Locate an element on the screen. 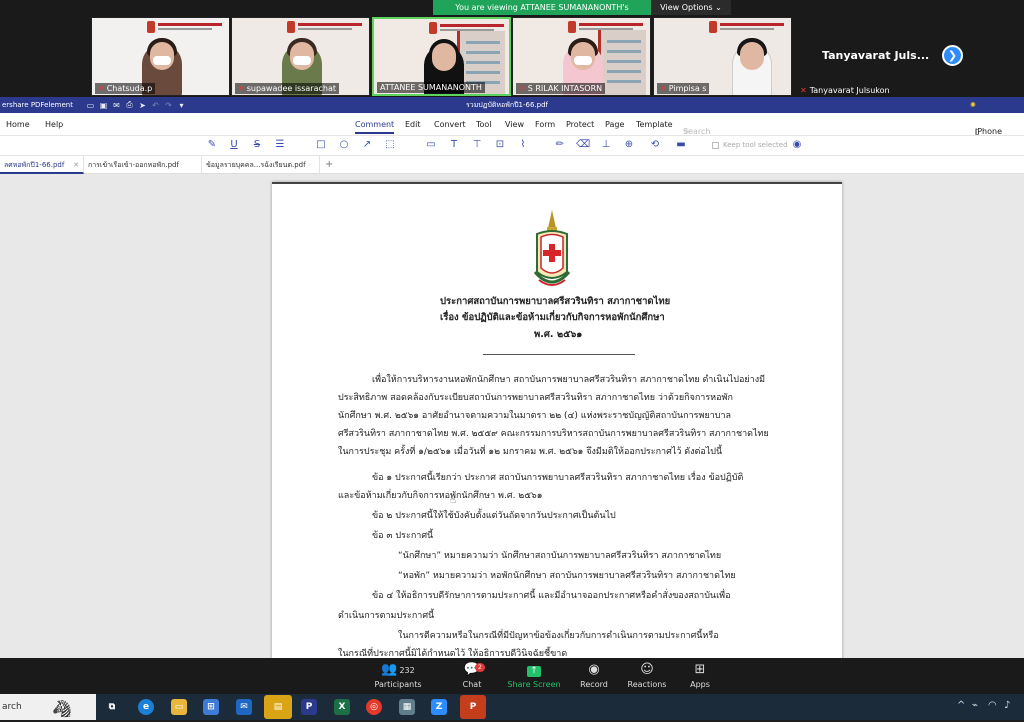 This screenshot has height=722, width=1024. menu-help: Help is located at coordinates (54, 124).